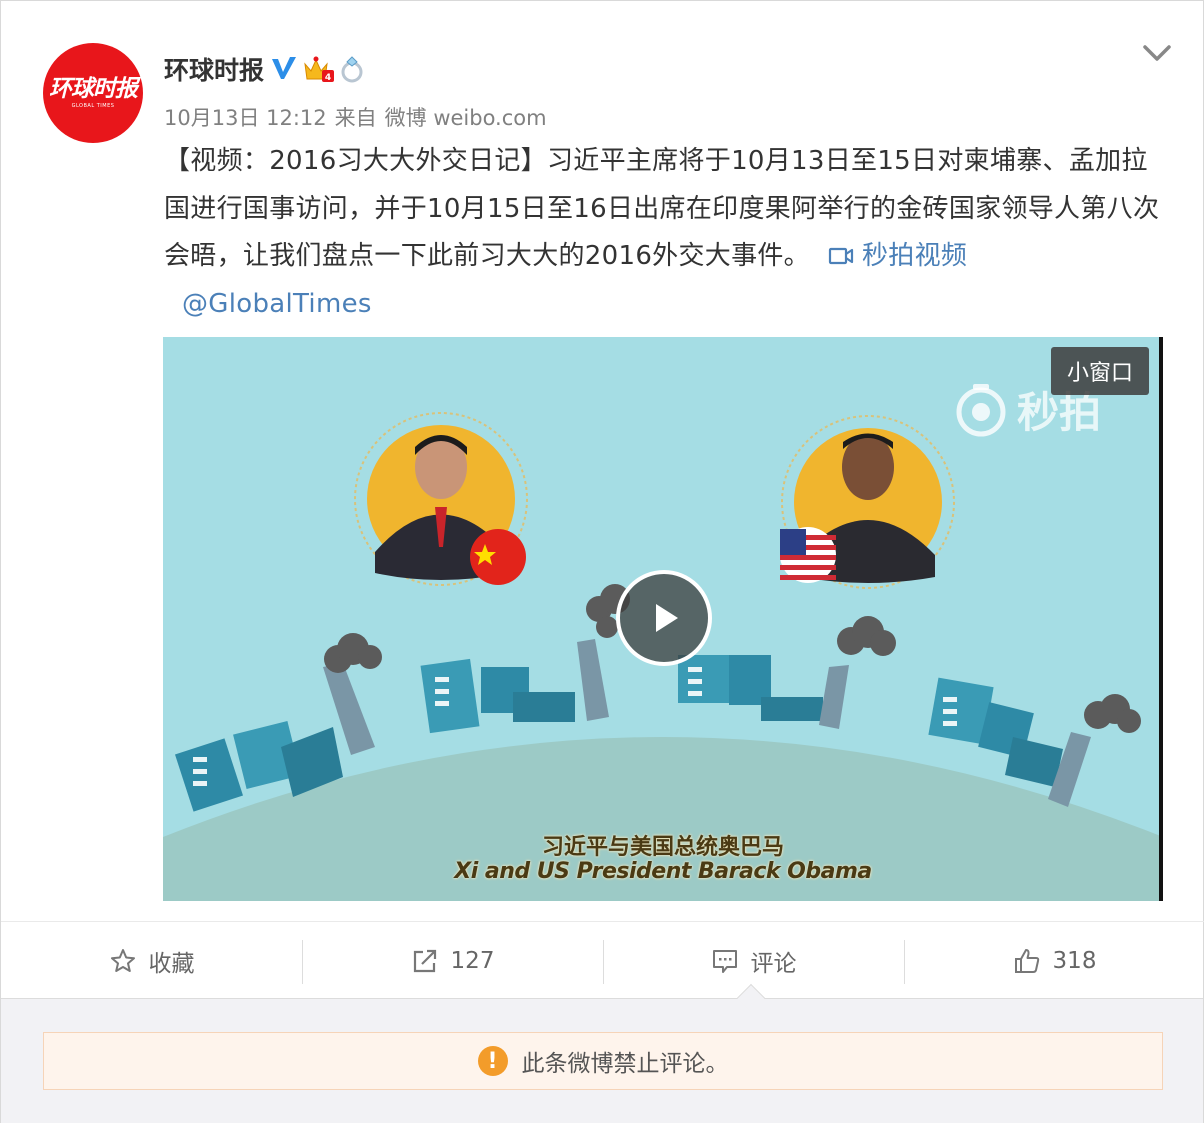 Image resolution: width=1204 pixels, height=1123 pixels. Describe the element at coordinates (667, 618) in the screenshot. I see `play-icon` at that location.